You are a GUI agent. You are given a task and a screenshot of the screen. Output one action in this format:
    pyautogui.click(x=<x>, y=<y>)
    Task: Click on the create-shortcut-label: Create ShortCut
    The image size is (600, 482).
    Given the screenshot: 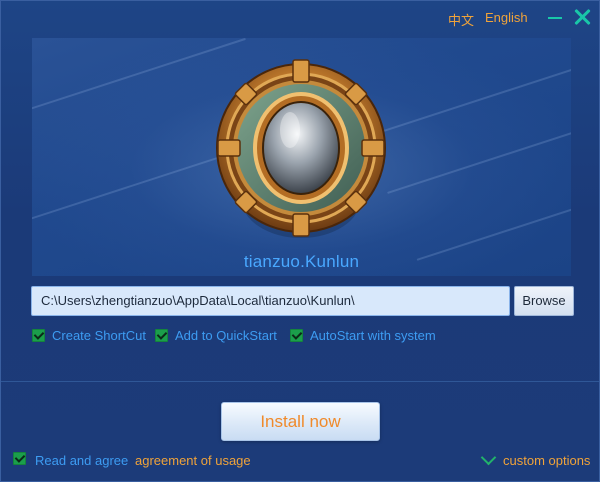 What is the action you would take?
    pyautogui.click(x=99, y=335)
    